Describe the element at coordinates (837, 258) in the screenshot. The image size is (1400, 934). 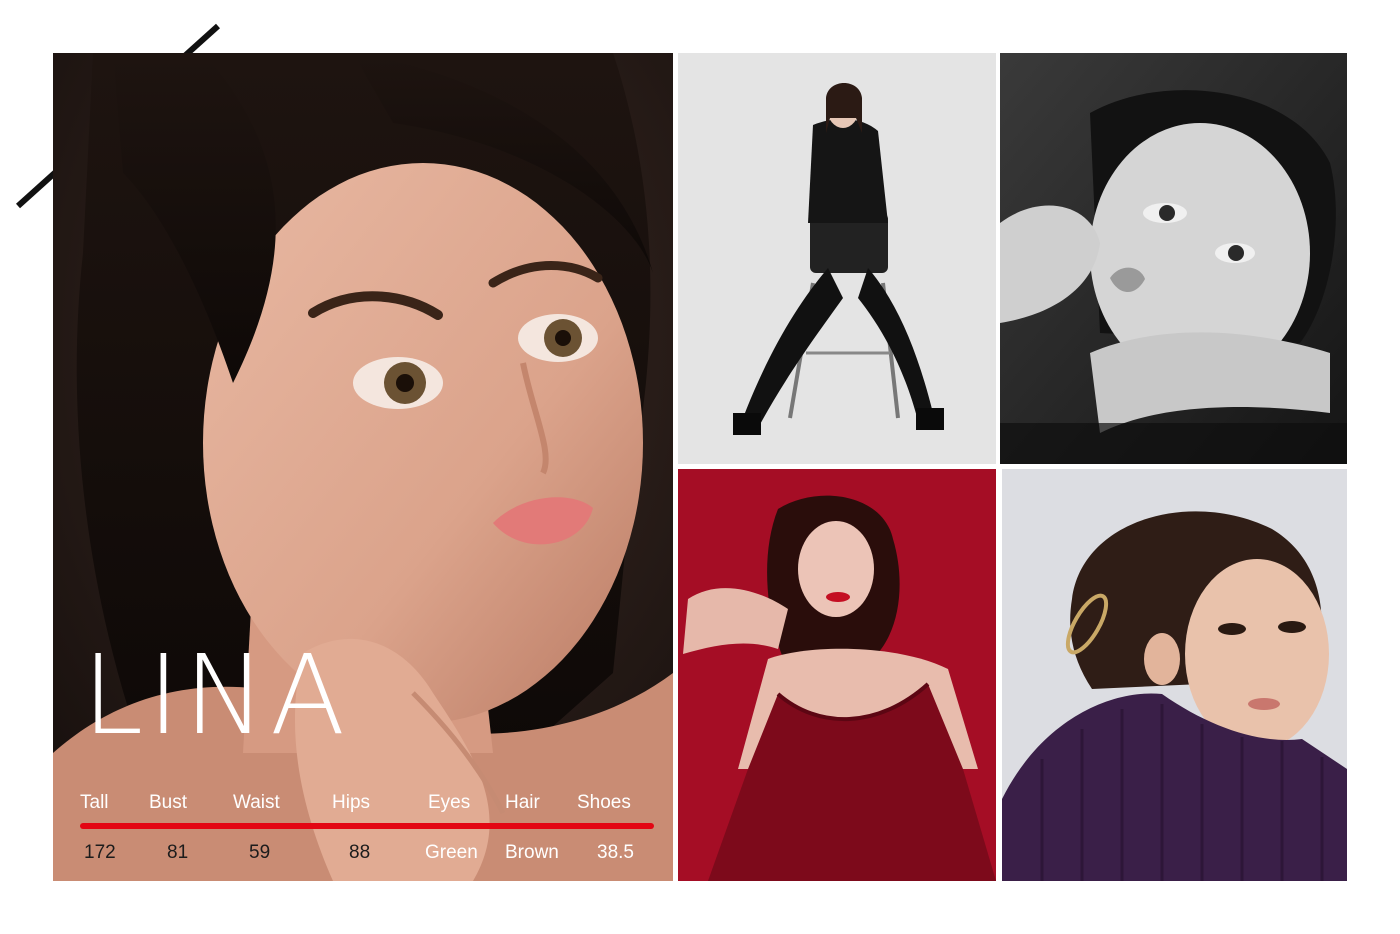
I see `gallery-photo-seated` at that location.